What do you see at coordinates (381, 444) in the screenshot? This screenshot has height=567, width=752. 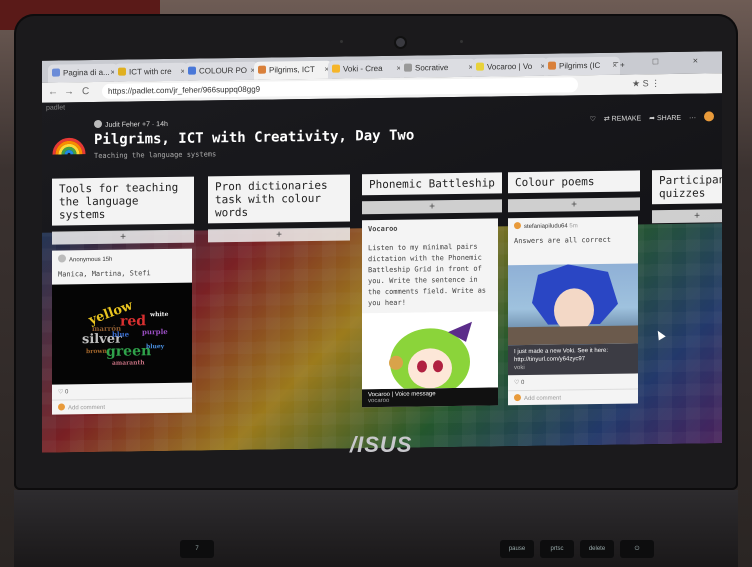 I see `laptop-brand-logo: /ISUS` at bounding box center [381, 444].